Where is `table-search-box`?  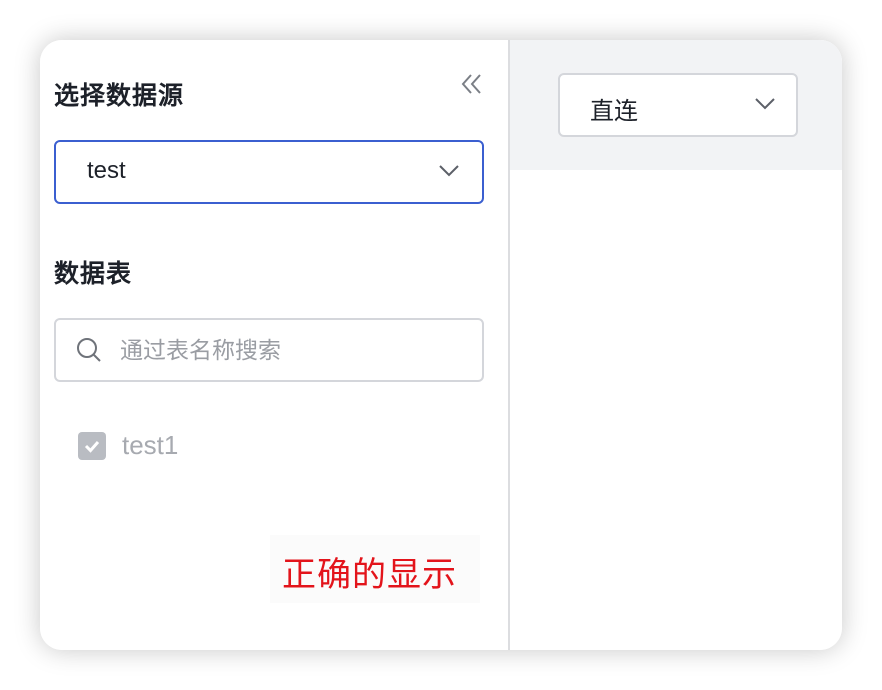
table-search-box is located at coordinates (269, 350).